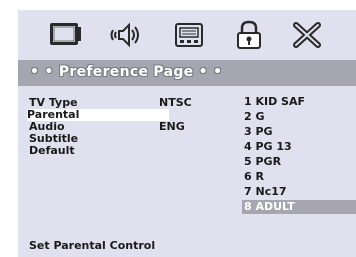  Describe the element at coordinates (126, 72) in the screenshot. I see `page-title: • • Preference Page • •` at that location.